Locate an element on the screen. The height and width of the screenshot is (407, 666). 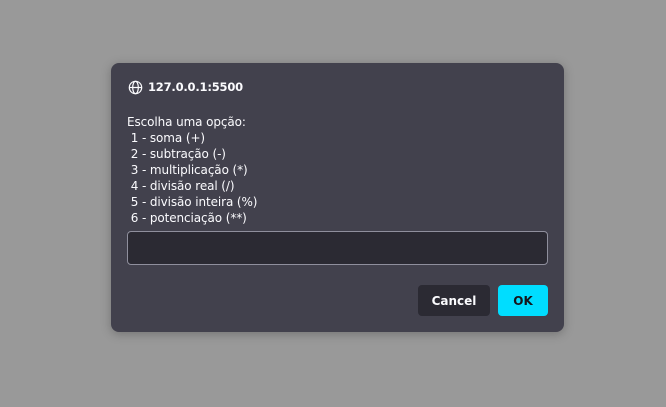
dialog-origin: 127.0.0.1:5500 is located at coordinates (185, 87).